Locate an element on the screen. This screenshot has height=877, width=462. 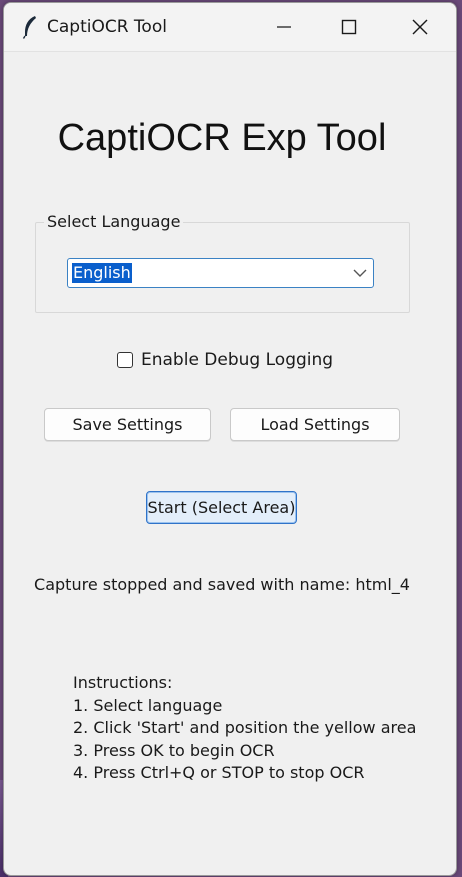
language-select: English is located at coordinates (220, 273).